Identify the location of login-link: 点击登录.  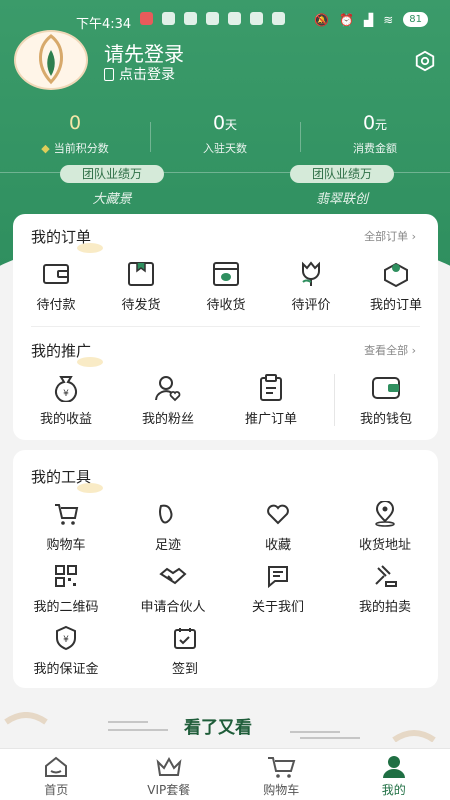
(139, 74).